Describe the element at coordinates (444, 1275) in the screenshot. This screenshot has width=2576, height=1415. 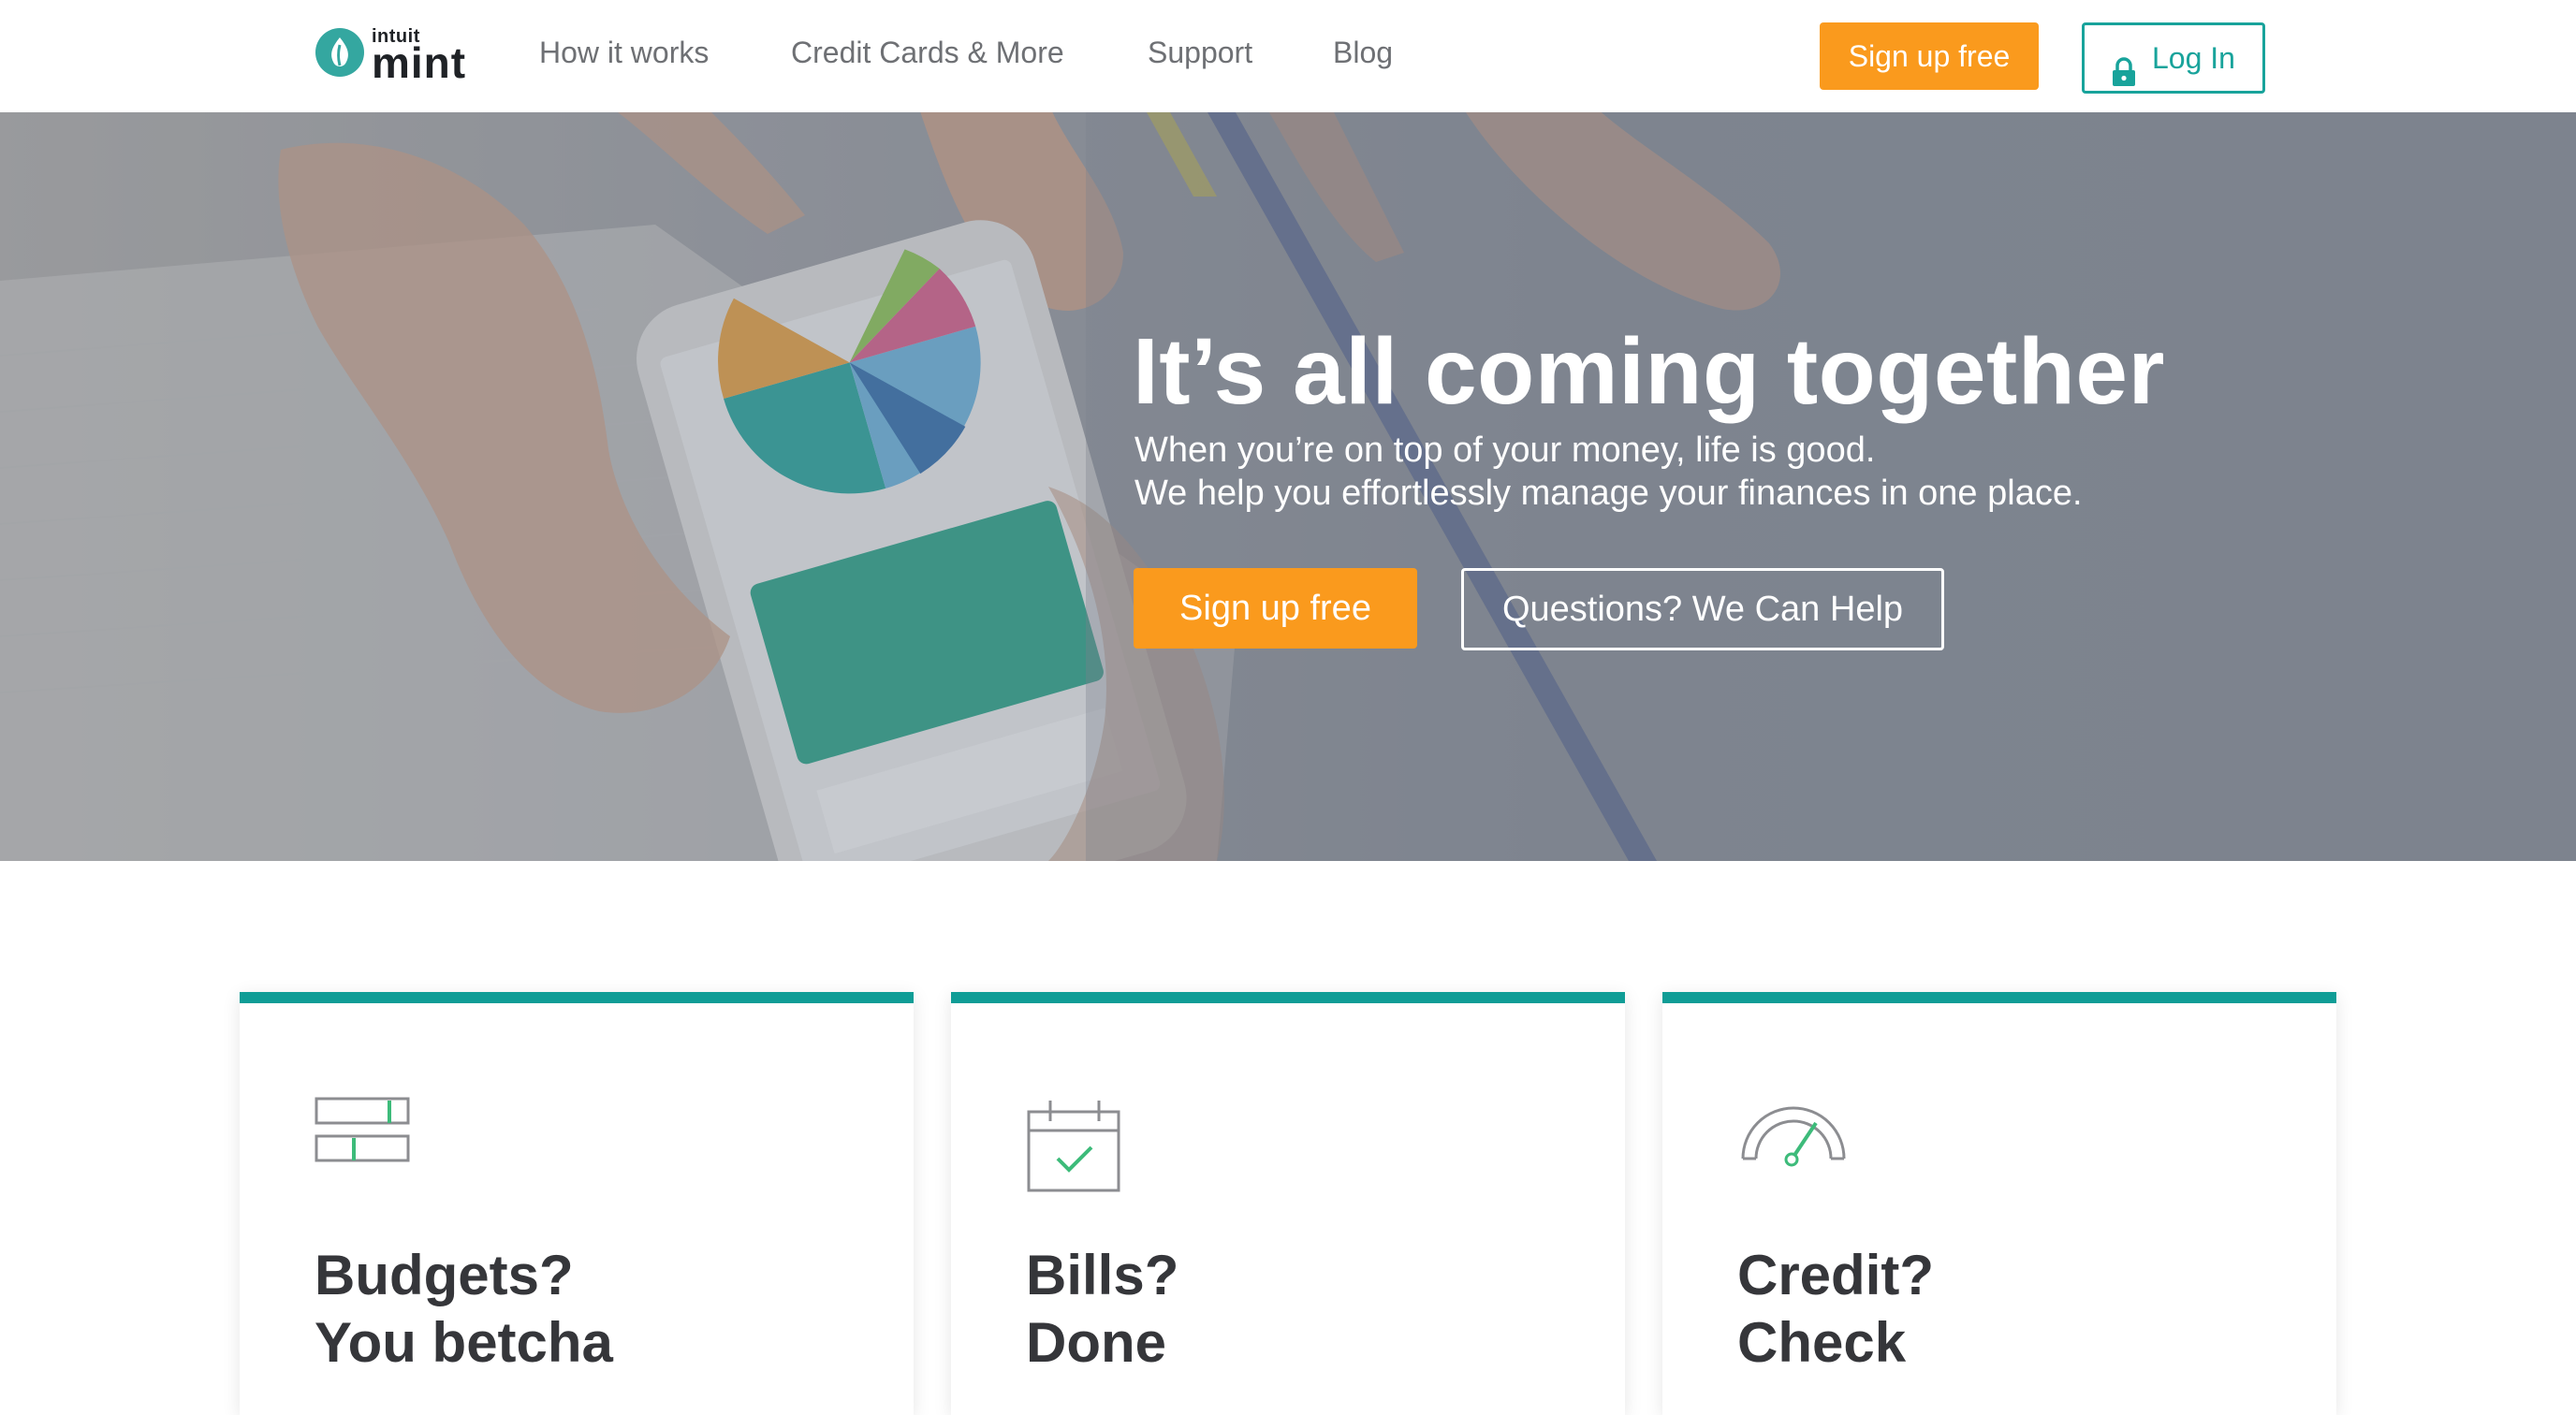
I see `card-budgets-title-line-1: Budgets?` at that location.